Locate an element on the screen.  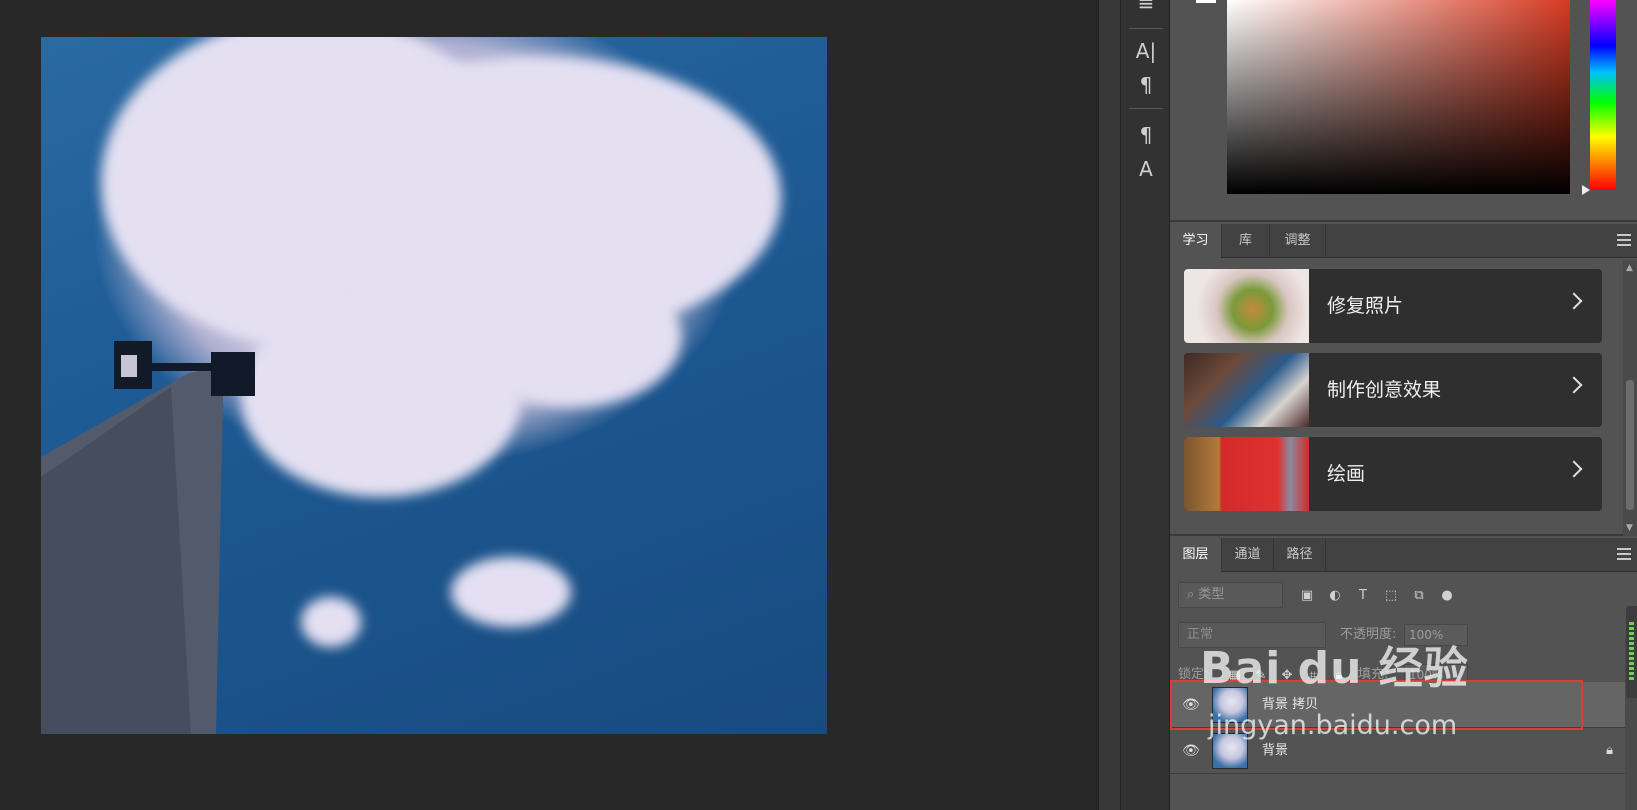
dock-gutter is located at coordinates (1109, 405).